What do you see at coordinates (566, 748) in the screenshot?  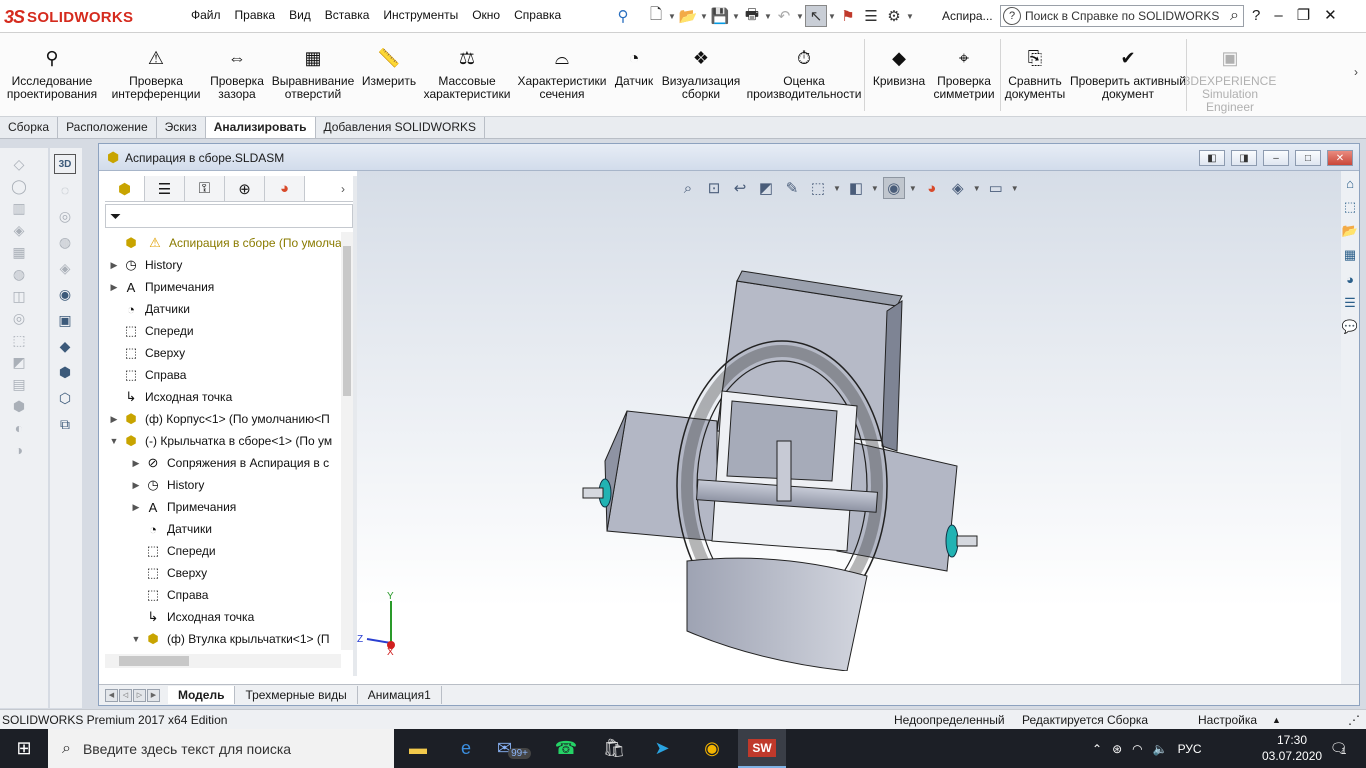 I see `whatsapp-app-icon: ☎` at bounding box center [566, 748].